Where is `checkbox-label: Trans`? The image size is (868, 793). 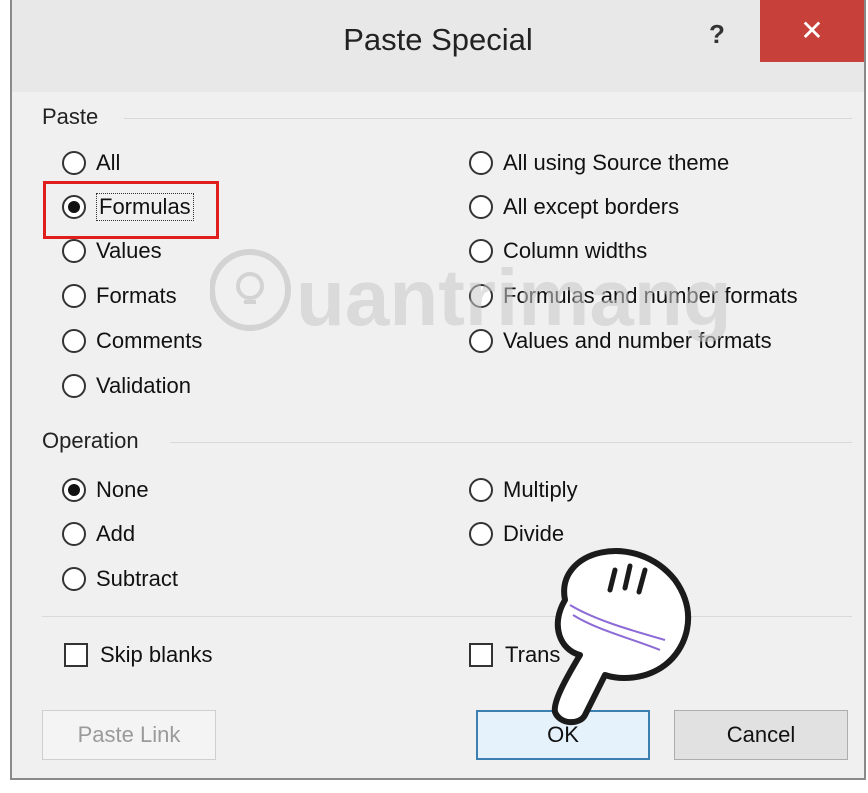 checkbox-label: Trans is located at coordinates (533, 654).